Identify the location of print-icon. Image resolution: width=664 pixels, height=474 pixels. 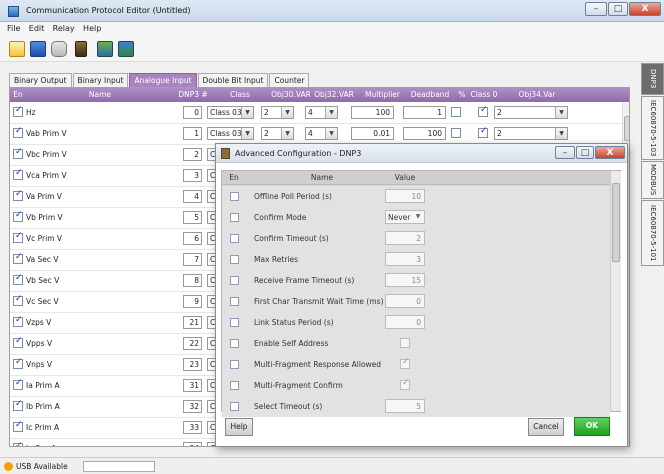
(59, 49).